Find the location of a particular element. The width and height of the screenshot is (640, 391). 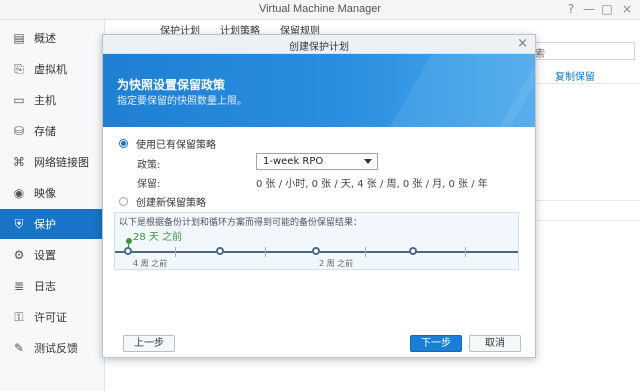

protection-icon: ⛨ is located at coordinates (19, 223).